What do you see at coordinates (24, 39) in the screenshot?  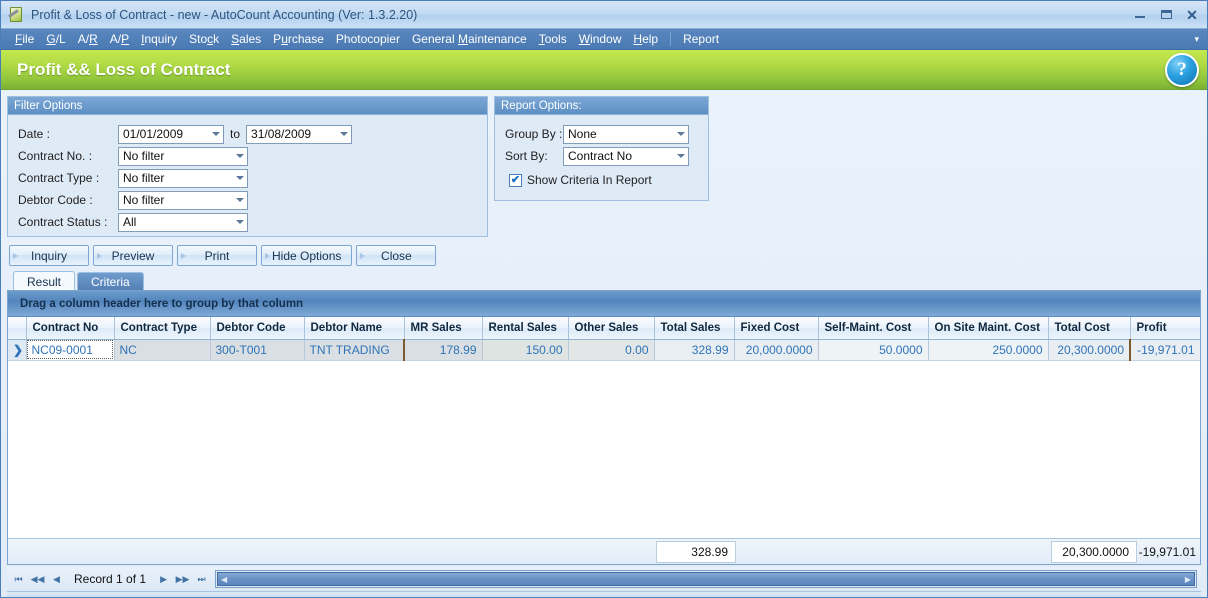 I see `menu-item-file: File` at bounding box center [24, 39].